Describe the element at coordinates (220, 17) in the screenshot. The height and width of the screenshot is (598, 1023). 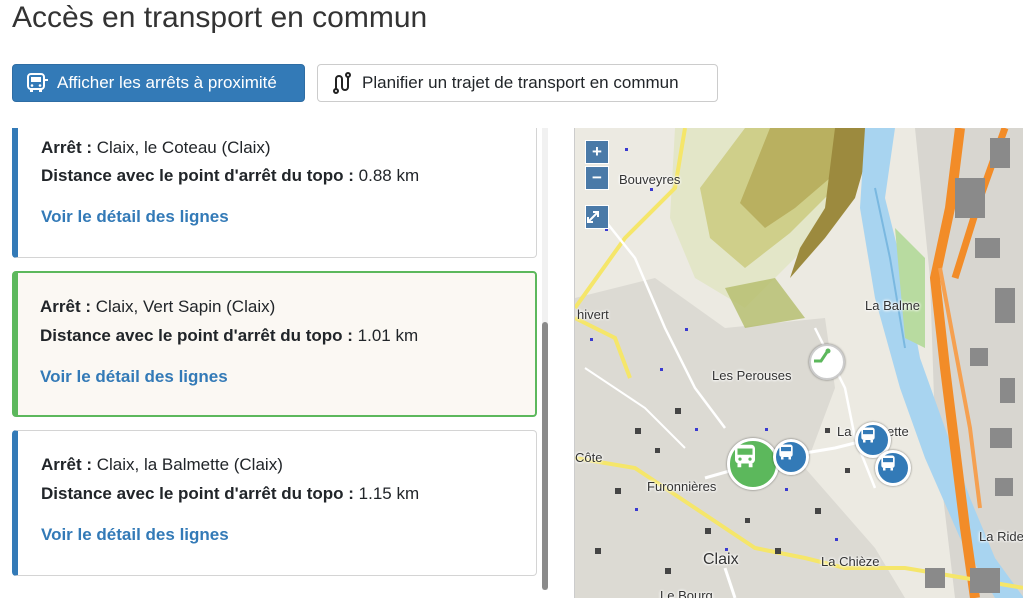
I see `page-title: Accès en transport en commun` at that location.